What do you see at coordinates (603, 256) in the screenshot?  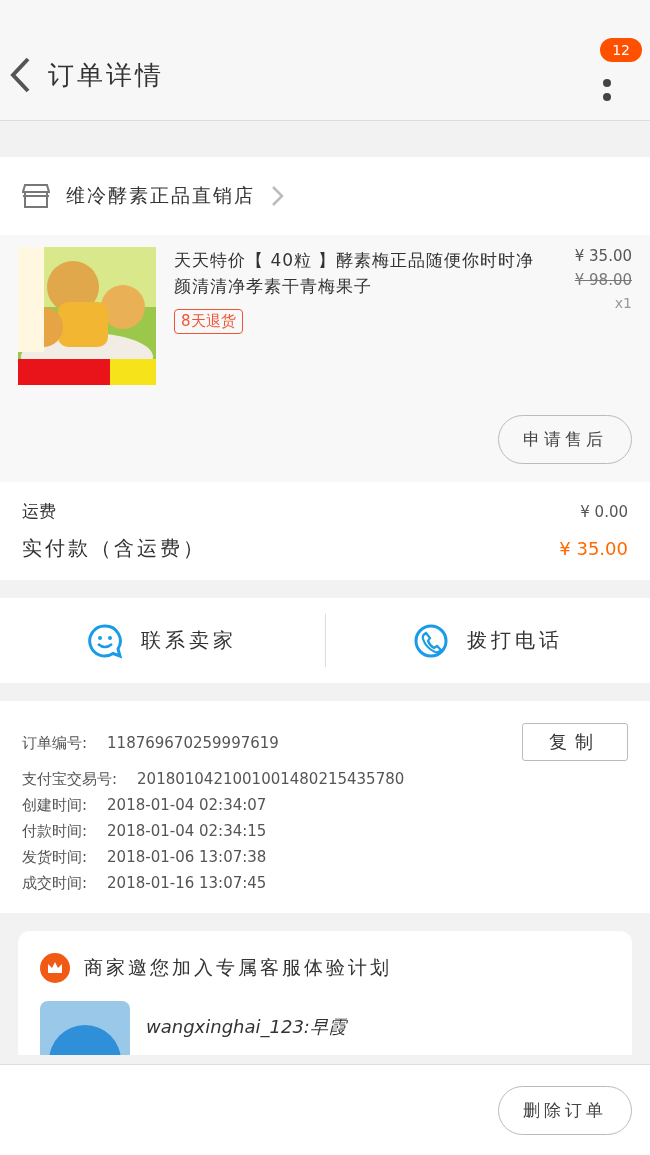 I see `price: ¥ 35.00` at bounding box center [603, 256].